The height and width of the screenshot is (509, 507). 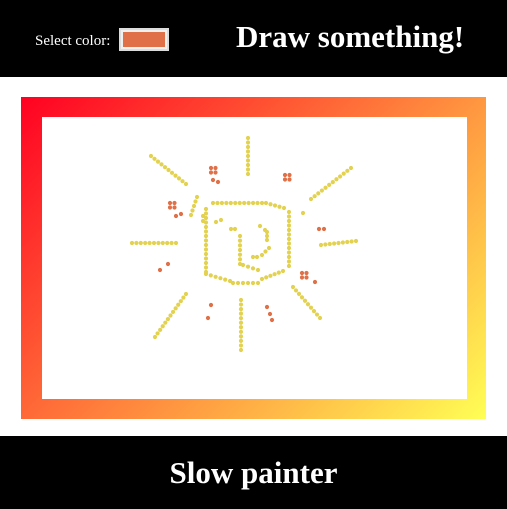 I want to click on selected-color-swatch, so click(x=144, y=39).